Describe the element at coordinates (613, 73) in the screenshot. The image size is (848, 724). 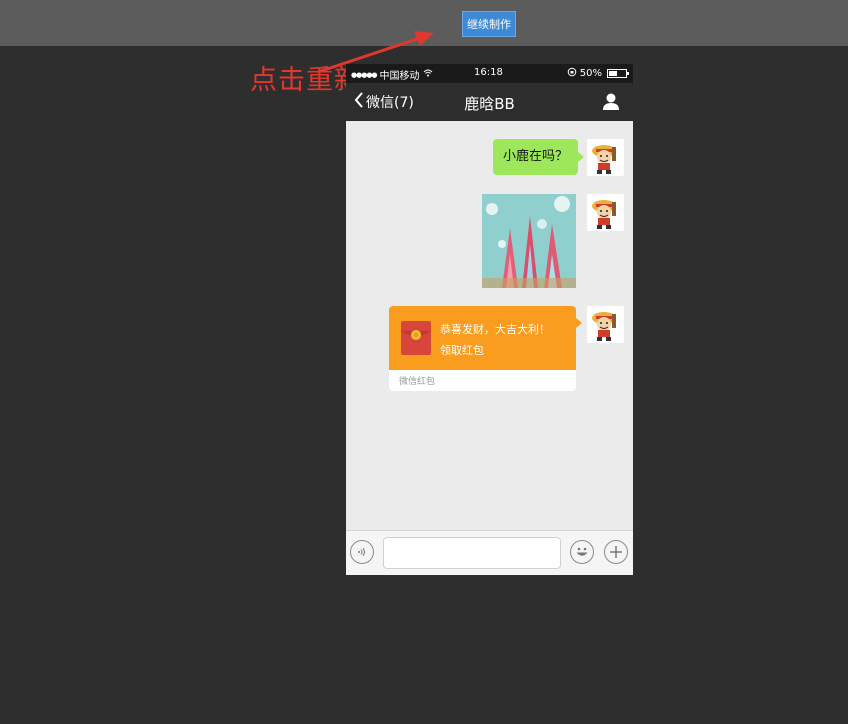
I see `battery-fill` at that location.